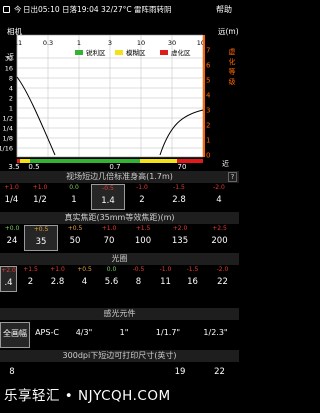 The width and height of the screenshot is (320, 413). What do you see at coordinates (40, 187) in the screenshot?
I see `exposure-delta-label: +1.0` at bounding box center [40, 187].